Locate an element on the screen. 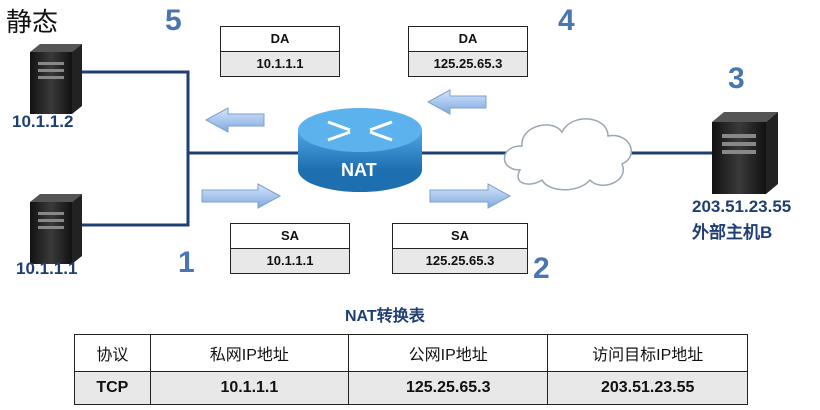 This screenshot has width=820, height=410. step-number: 1 is located at coordinates (186, 262).